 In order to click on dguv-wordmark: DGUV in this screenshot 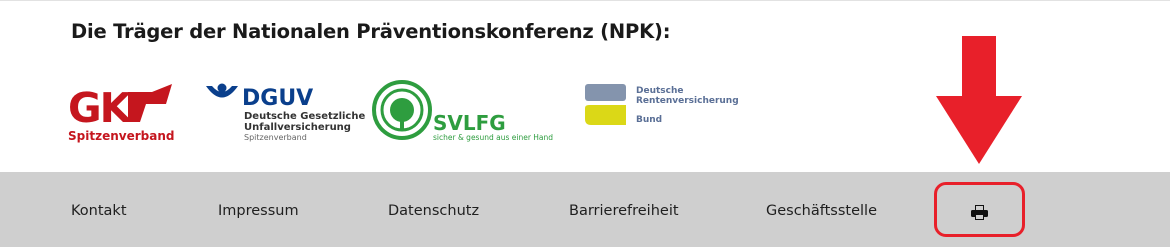, I will do `click(277, 98)`.